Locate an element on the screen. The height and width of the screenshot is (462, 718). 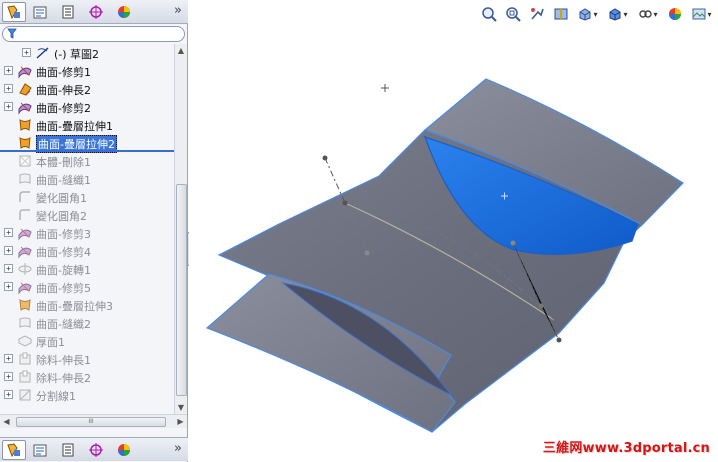
tree-item: + 除料-伸長1 is located at coordinates (87, 359).